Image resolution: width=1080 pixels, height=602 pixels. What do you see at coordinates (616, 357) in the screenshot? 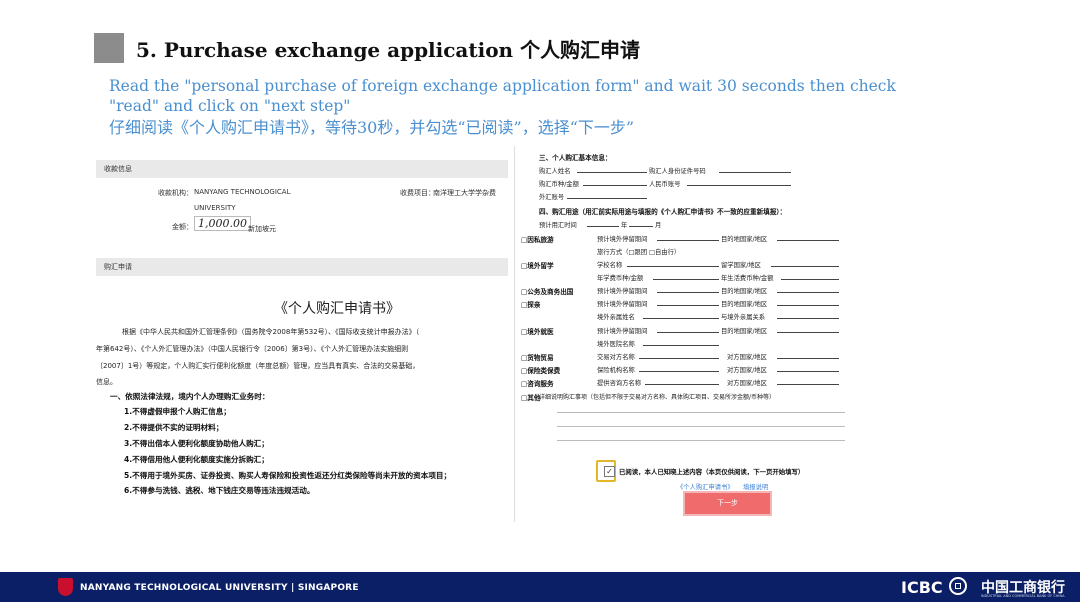
I see `purpose-field-label: 交易对方名称` at bounding box center [616, 357].